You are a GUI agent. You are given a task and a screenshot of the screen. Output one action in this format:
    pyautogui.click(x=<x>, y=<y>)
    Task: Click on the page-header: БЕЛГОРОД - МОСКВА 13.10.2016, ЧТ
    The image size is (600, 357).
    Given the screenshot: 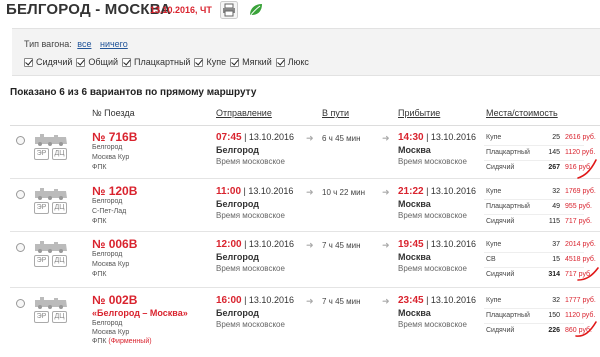 What is the action you would take?
    pyautogui.click(x=300, y=11)
    